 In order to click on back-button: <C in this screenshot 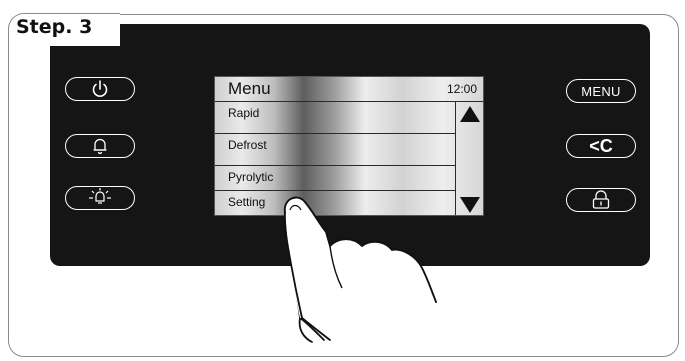, I will do `click(601, 146)`.